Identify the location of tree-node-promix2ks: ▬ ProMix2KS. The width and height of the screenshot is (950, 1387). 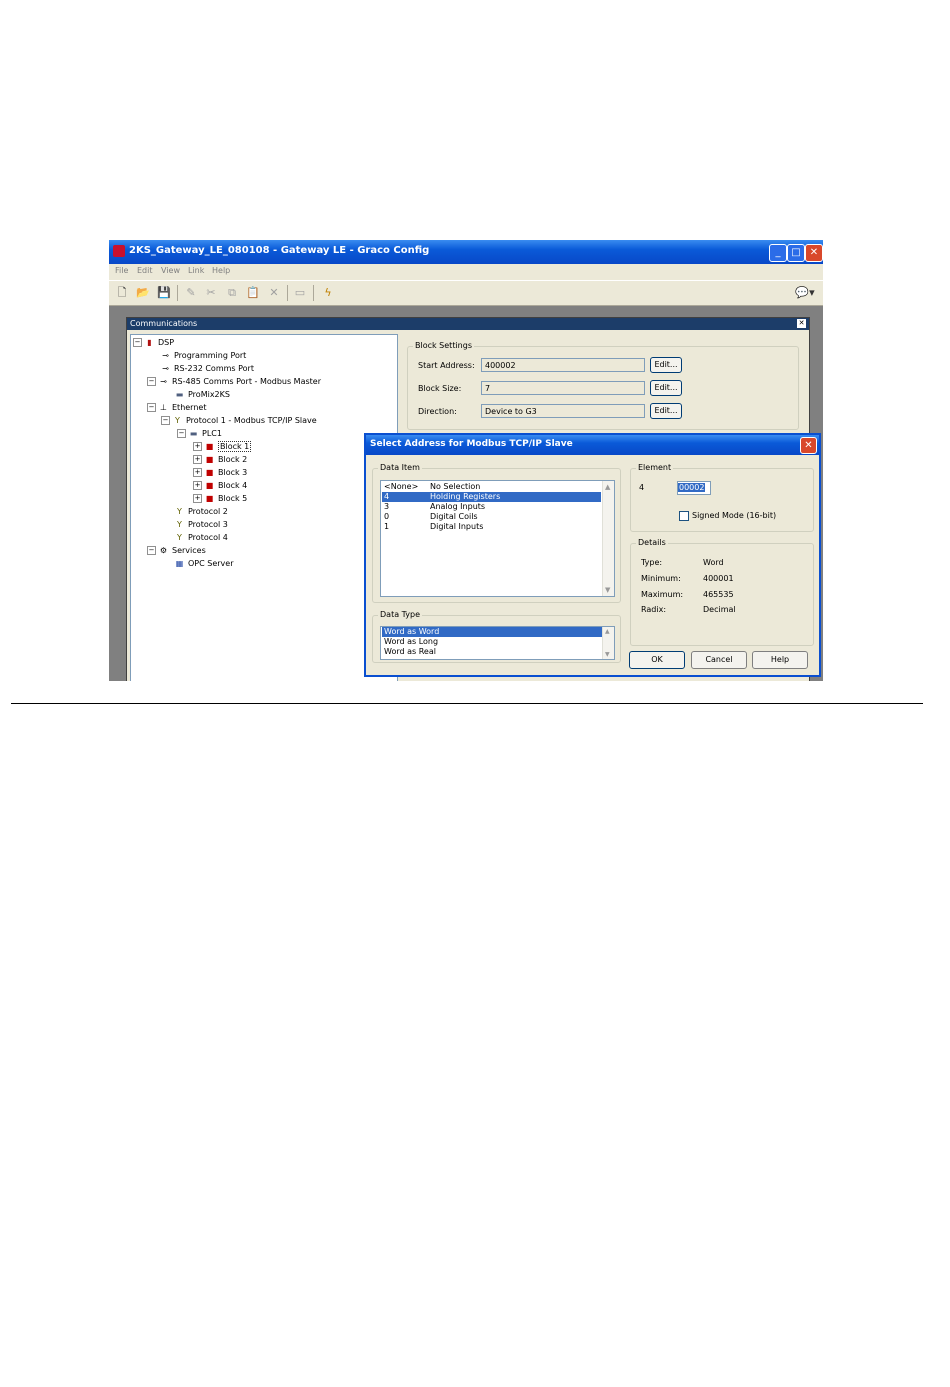
(202, 395).